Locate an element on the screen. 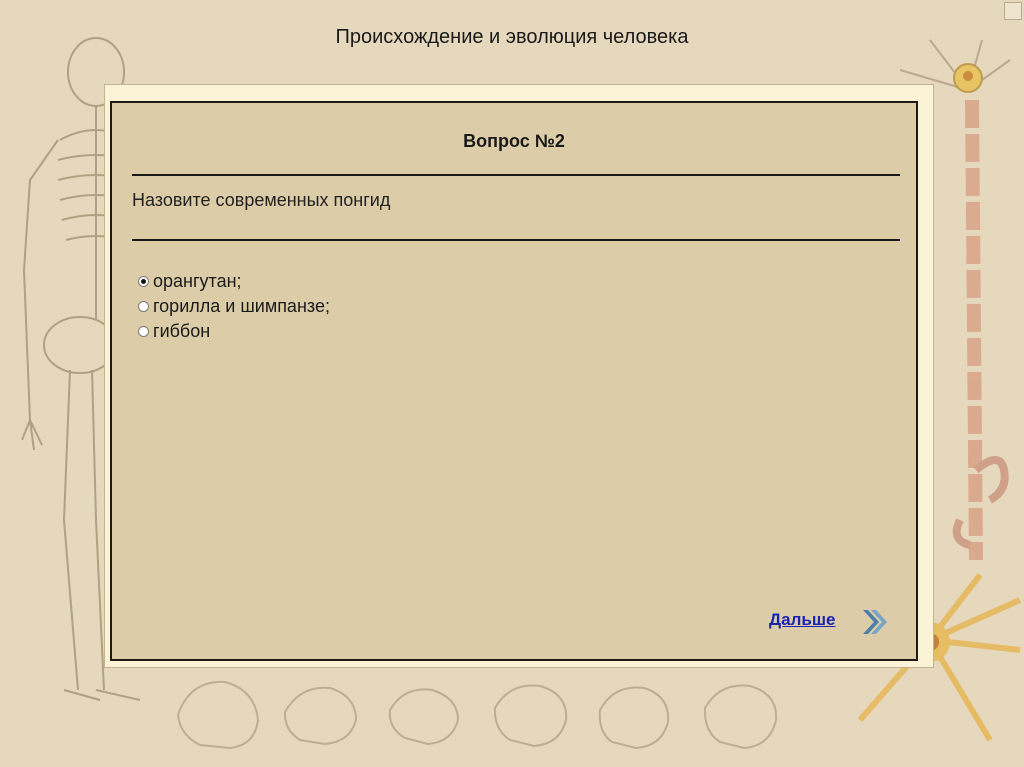  answer-options: орангутан; горилла и шимпанзе; гиббон is located at coordinates (234, 306).